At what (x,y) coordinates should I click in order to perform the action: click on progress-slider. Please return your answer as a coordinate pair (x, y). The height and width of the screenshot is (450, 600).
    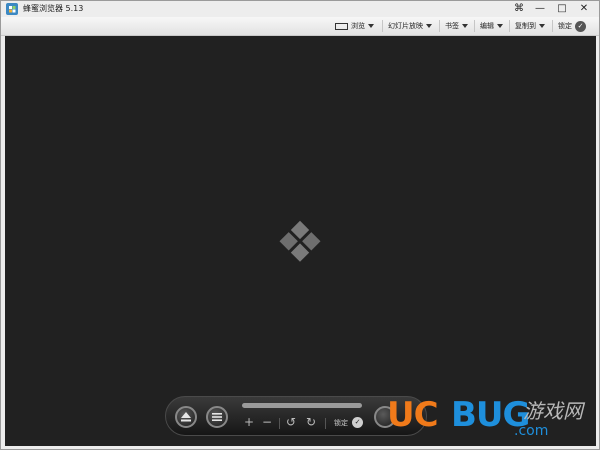
    Looking at the image, I should click on (302, 405).